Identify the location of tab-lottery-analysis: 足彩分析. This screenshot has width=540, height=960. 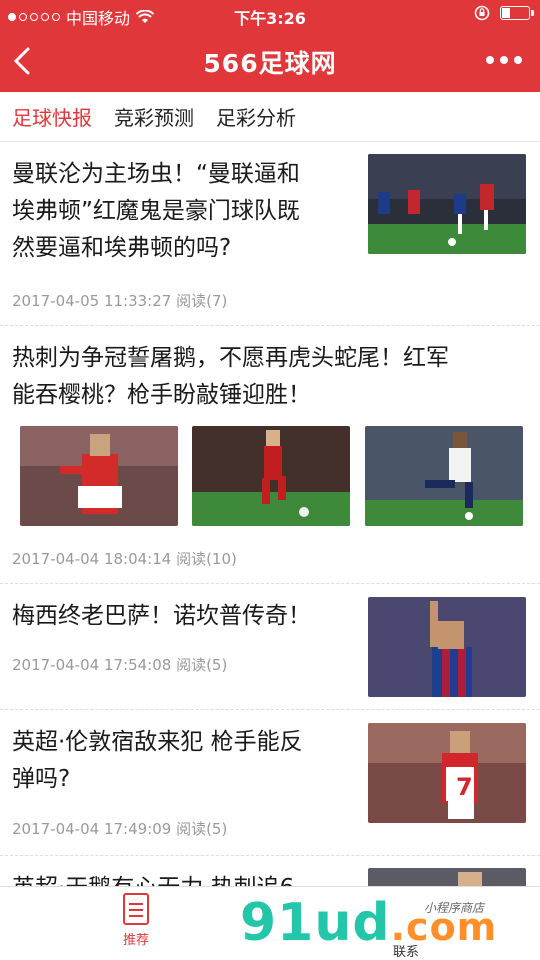
(256, 116).